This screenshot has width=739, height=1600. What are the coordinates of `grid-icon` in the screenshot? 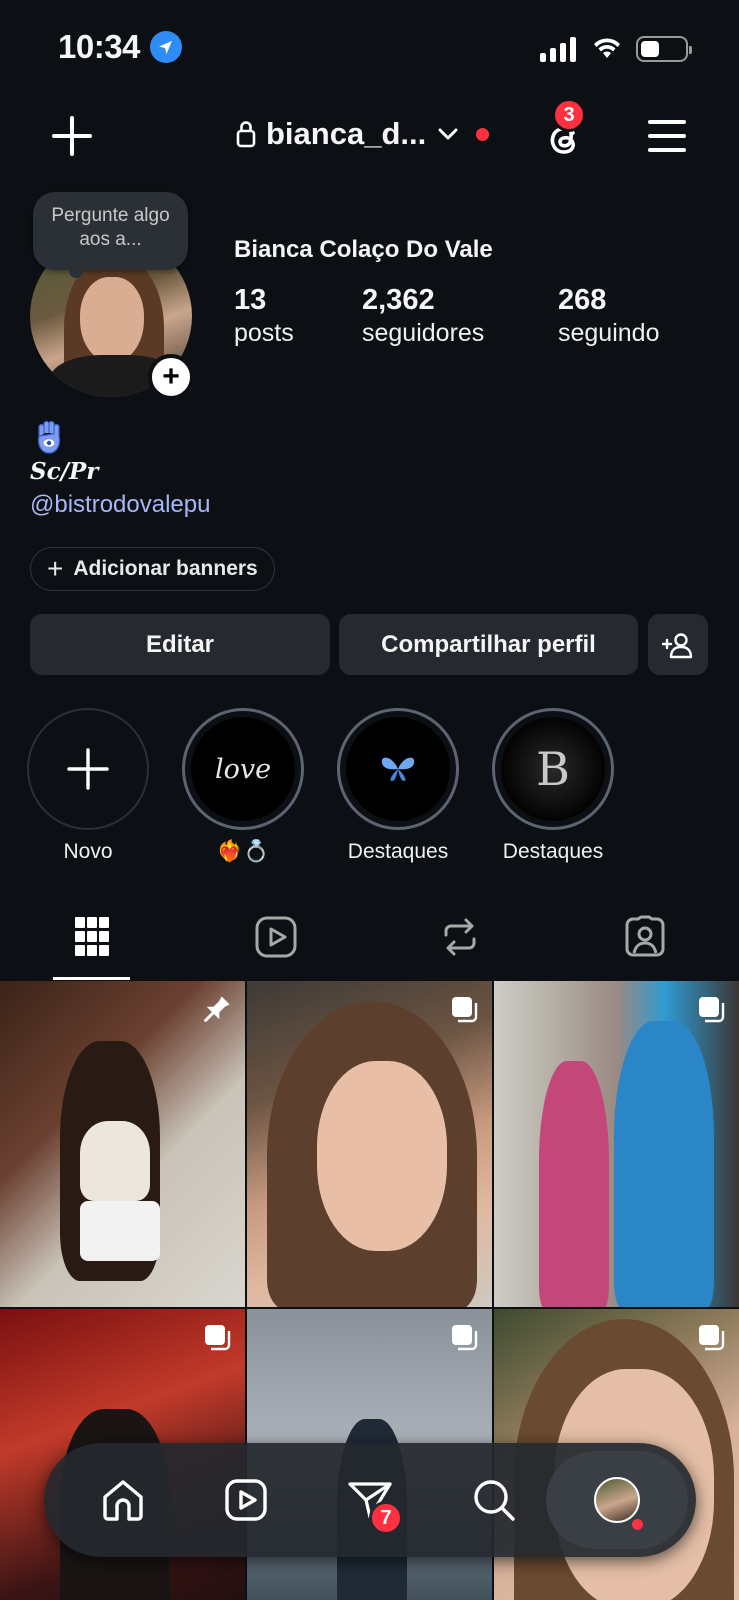 It's located at (92, 936).